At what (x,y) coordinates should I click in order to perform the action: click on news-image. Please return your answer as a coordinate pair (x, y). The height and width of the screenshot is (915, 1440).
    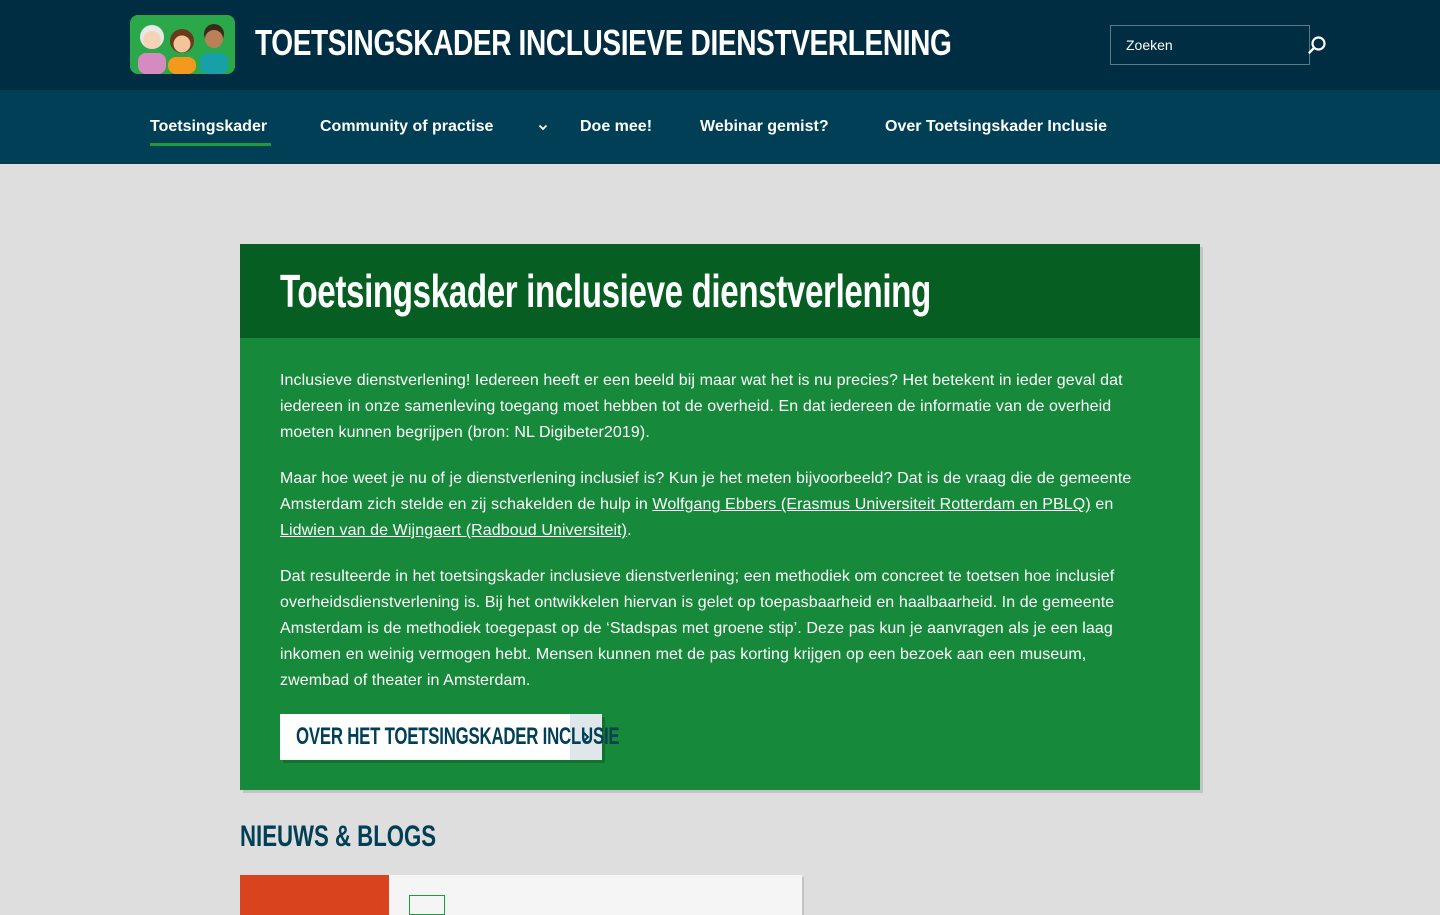
    Looking at the image, I should click on (314, 895).